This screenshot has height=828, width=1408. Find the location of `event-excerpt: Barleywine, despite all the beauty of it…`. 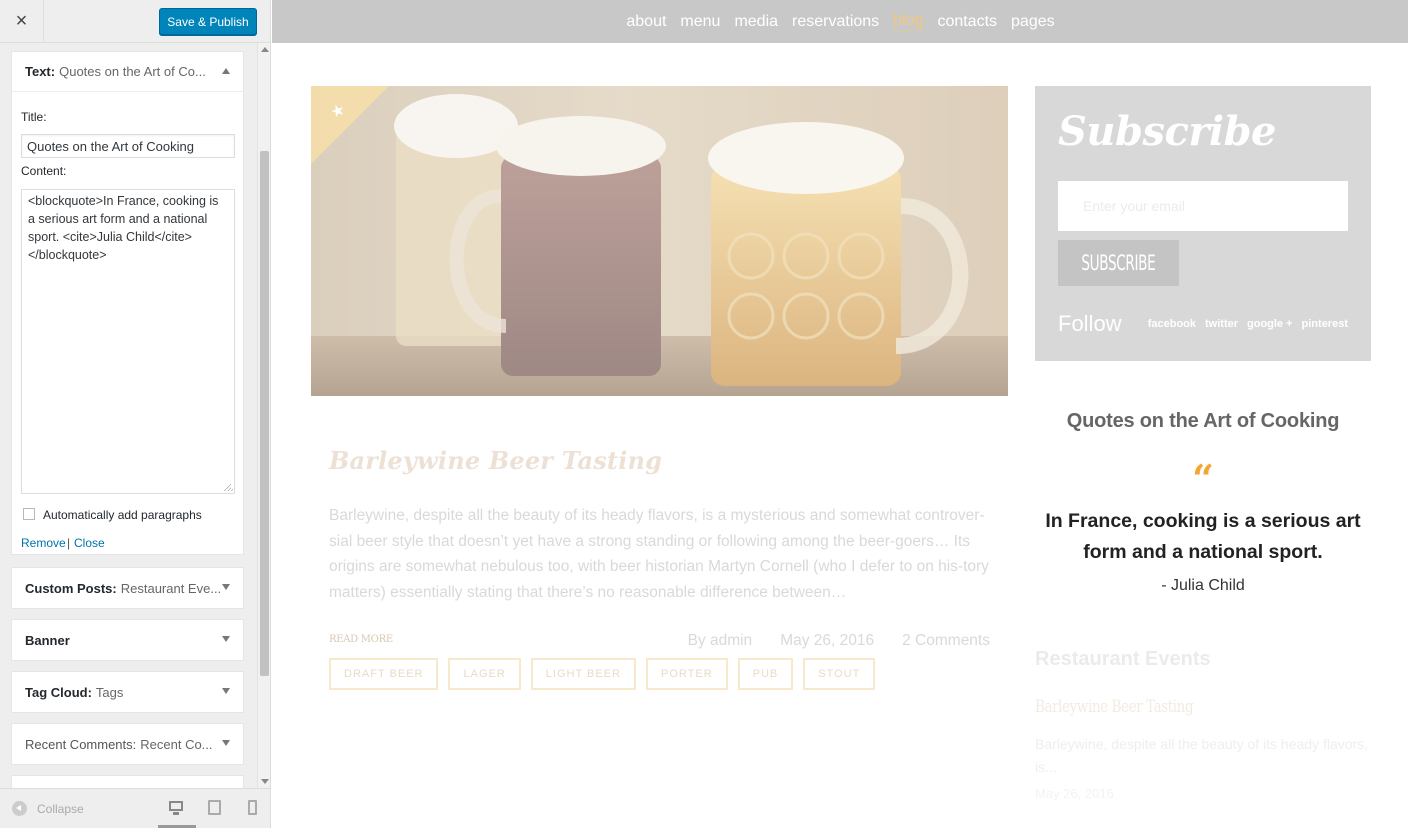

event-excerpt: Barleywine, despite all the beauty of it… is located at coordinates (1202, 755).